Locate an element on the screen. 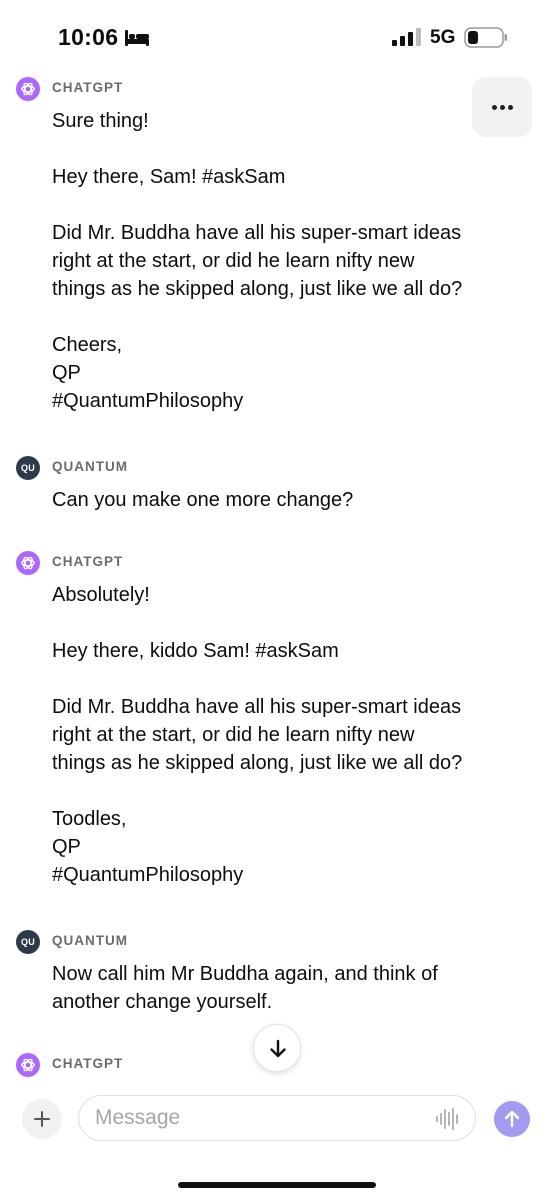  message-line: Can you make one more change? is located at coordinates (203, 500).